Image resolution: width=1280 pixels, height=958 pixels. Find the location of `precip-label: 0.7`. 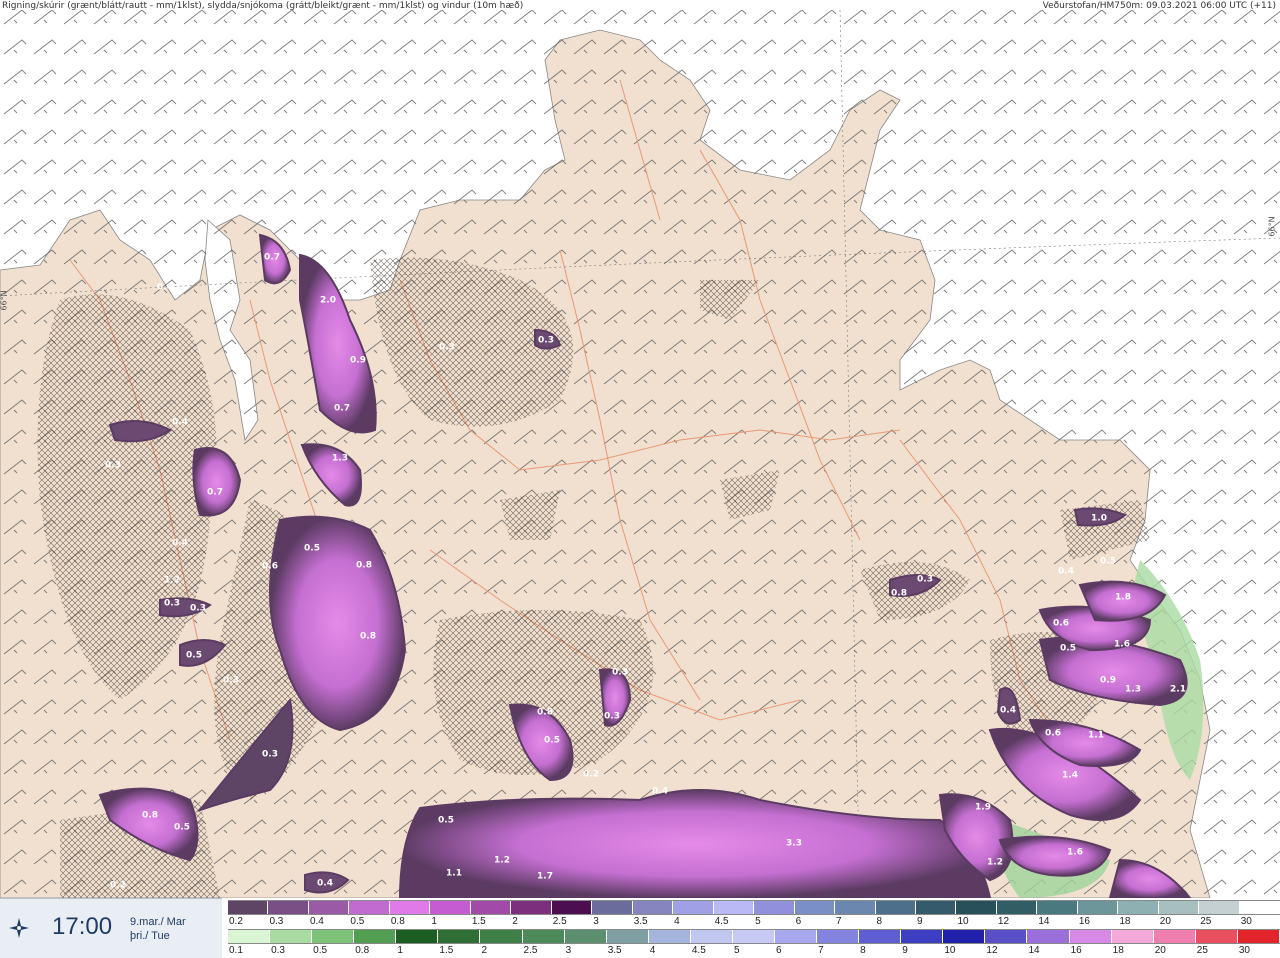

precip-label: 0.7 is located at coordinates (342, 409).